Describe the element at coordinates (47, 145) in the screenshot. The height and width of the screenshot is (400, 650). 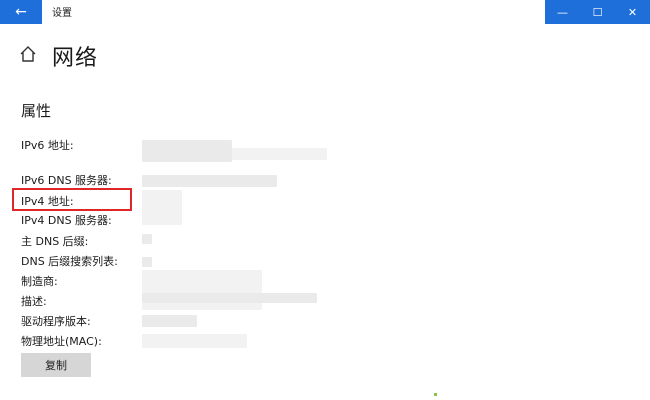
I see `prop-label-ipv6-address: IPv6 地址:` at that location.